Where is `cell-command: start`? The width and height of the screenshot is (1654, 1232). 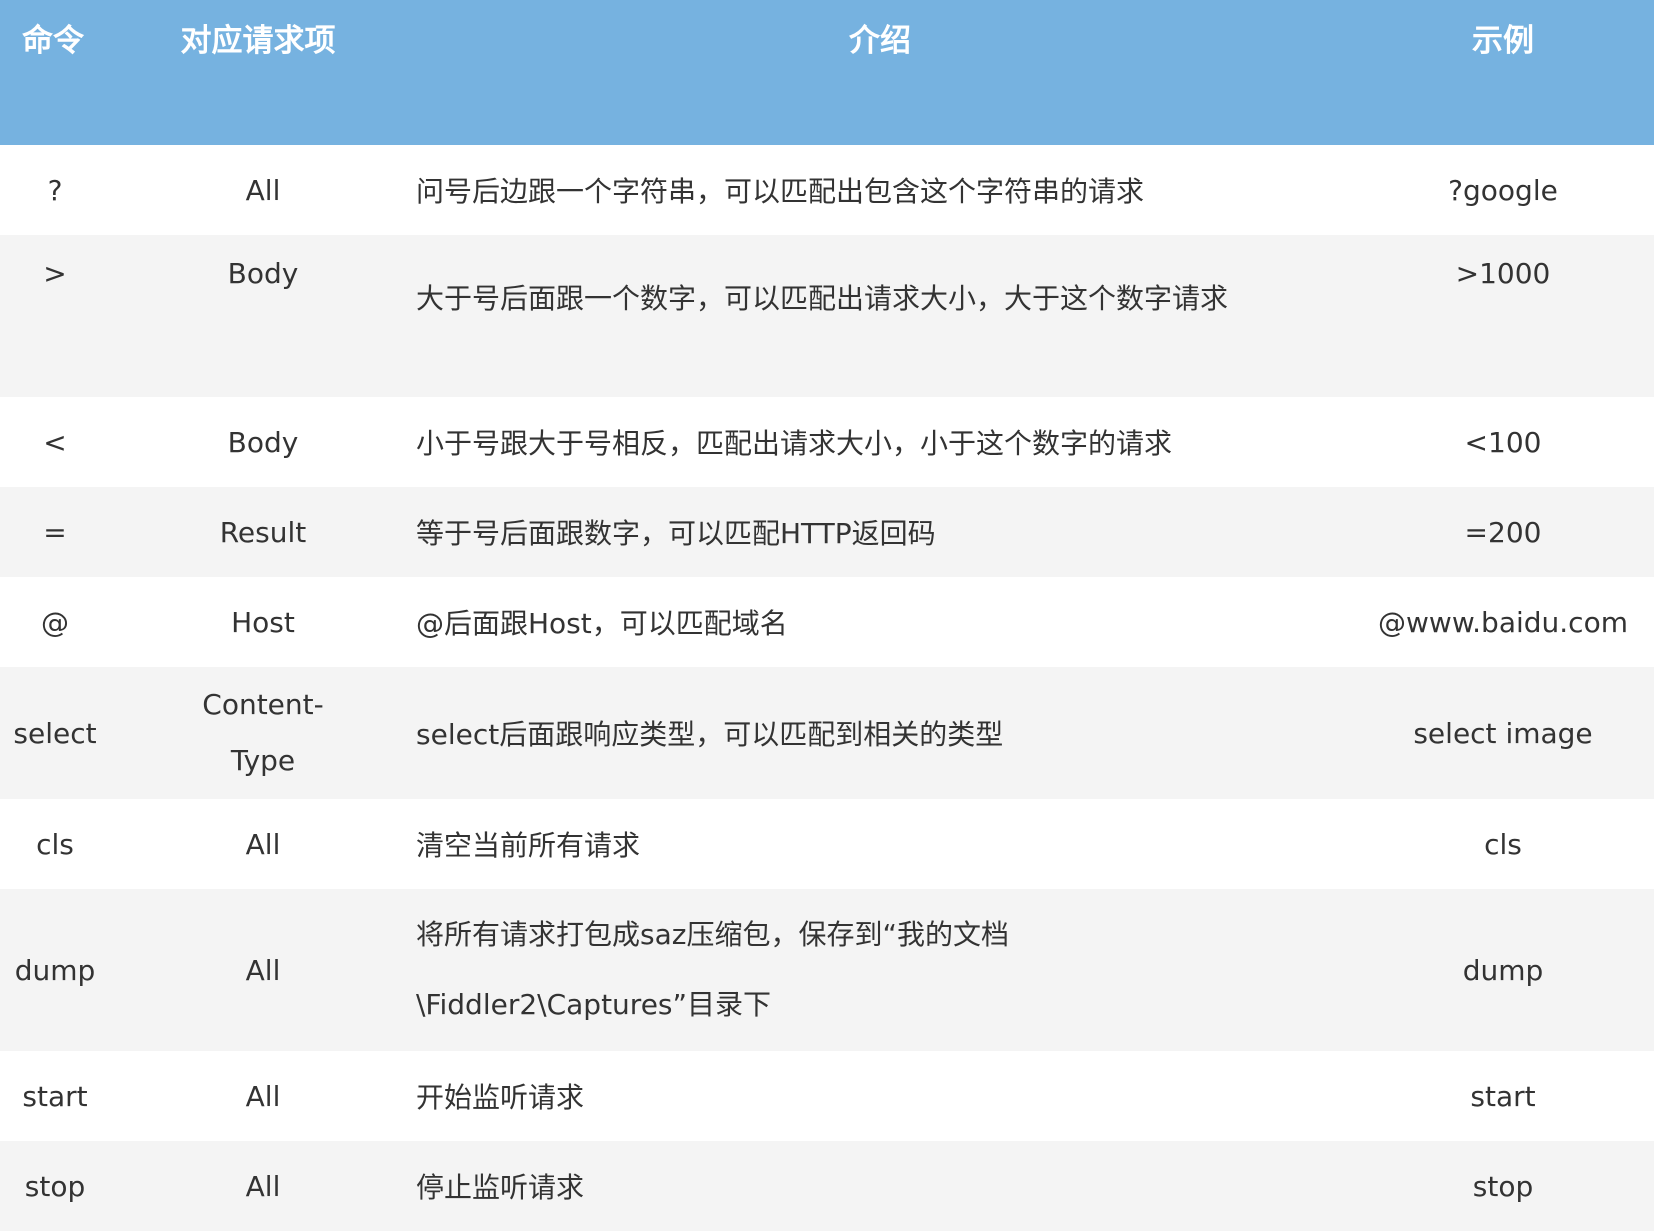
cell-command: start is located at coordinates (55, 1096).